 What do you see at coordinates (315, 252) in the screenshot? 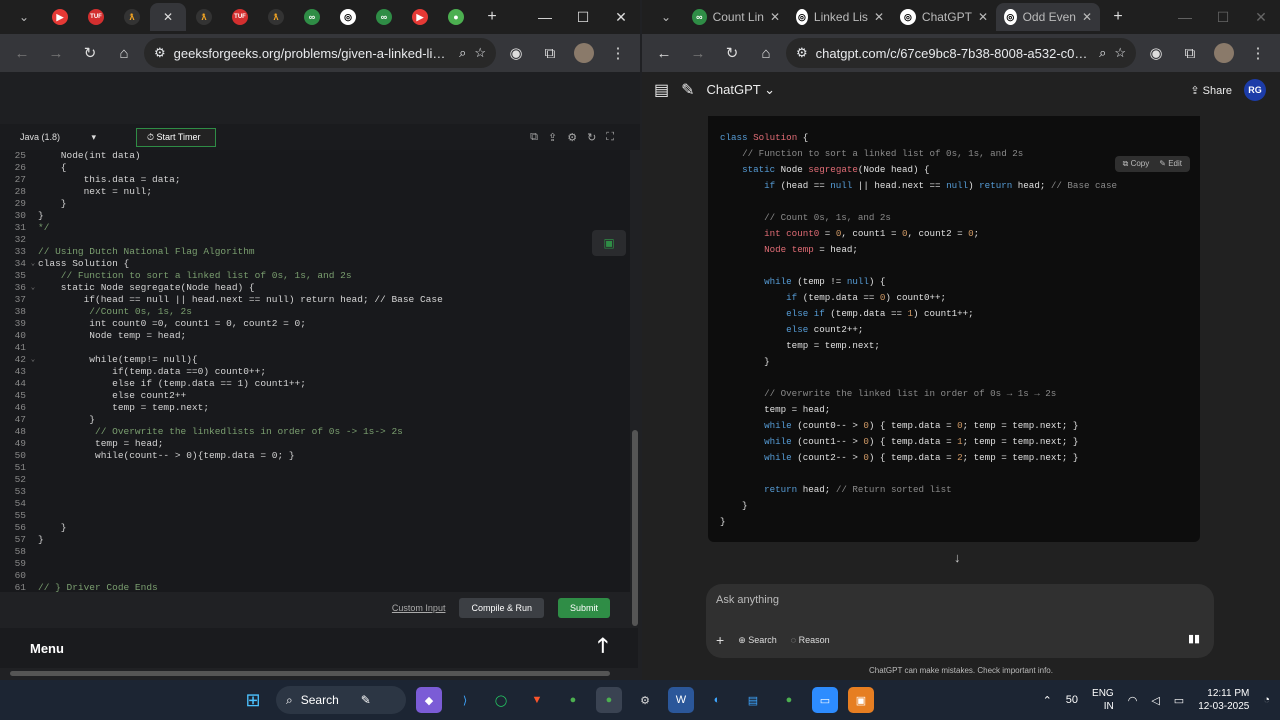
I see `editor-line: 33 // Using Dutch National Flag Algorithm` at bounding box center [315, 252].